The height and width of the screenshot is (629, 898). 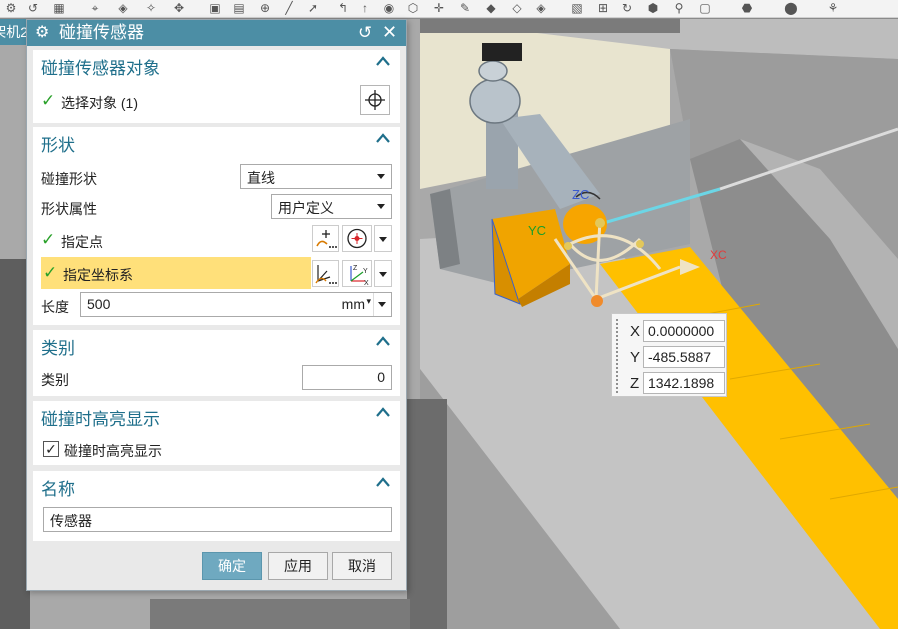 I want to click on section-highlight: 碰撞时高亮显示 ✓ 碰撞时高亮显示, so click(x=216, y=433).